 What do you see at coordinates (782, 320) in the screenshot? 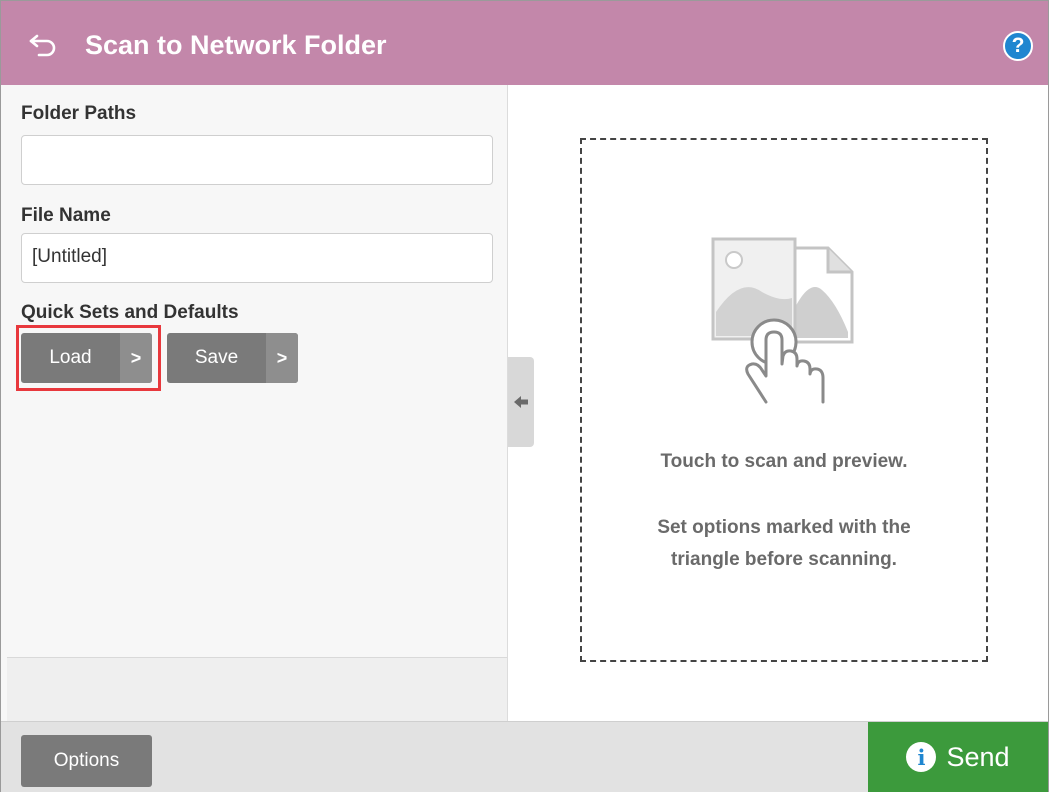
I see `touch-preview-icon` at bounding box center [782, 320].